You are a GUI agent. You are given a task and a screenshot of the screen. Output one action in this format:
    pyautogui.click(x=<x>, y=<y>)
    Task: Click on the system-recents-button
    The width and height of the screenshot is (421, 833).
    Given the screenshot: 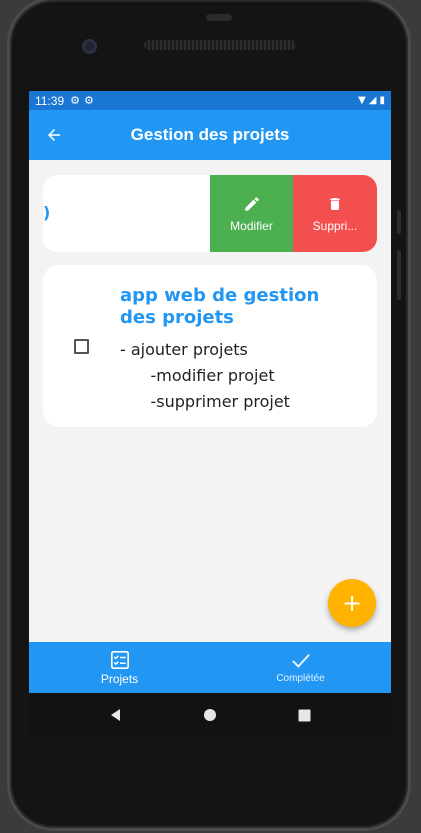 What is the action you would take?
    pyautogui.click(x=304, y=715)
    